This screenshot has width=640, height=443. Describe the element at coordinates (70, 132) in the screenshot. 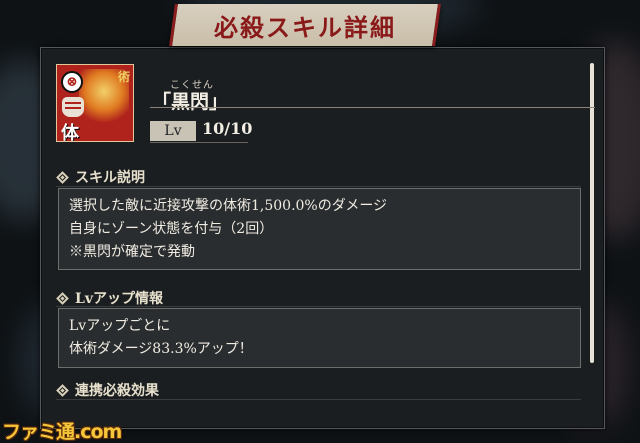

I see `attribute-kanji: 体` at that location.